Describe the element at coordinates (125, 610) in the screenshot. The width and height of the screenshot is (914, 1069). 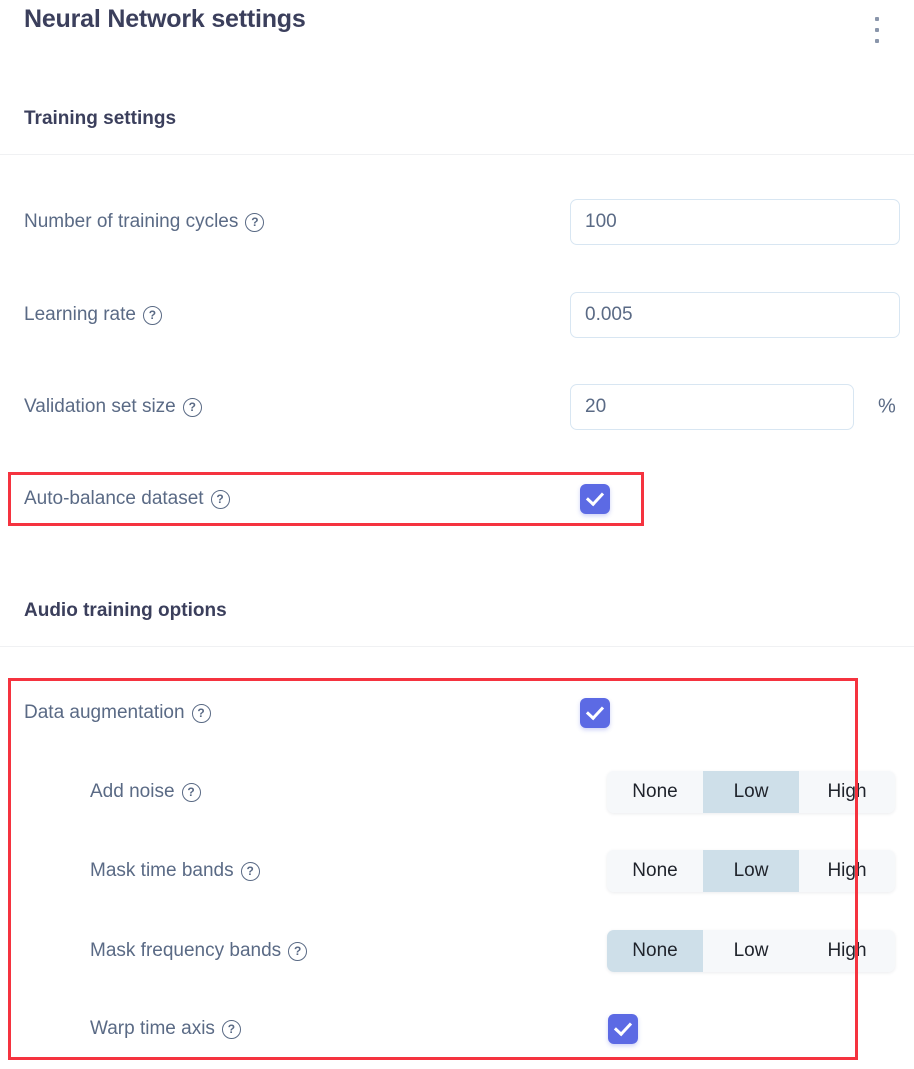
I see `section-heading-audio: Audio training options` at that location.